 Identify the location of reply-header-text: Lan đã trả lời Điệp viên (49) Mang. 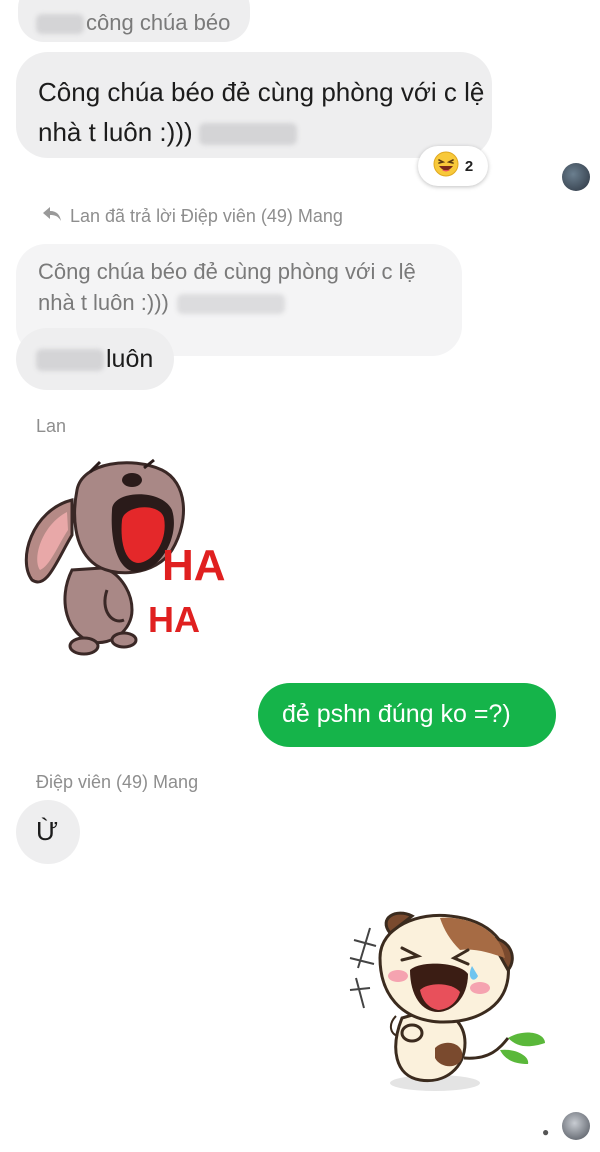
(206, 216).